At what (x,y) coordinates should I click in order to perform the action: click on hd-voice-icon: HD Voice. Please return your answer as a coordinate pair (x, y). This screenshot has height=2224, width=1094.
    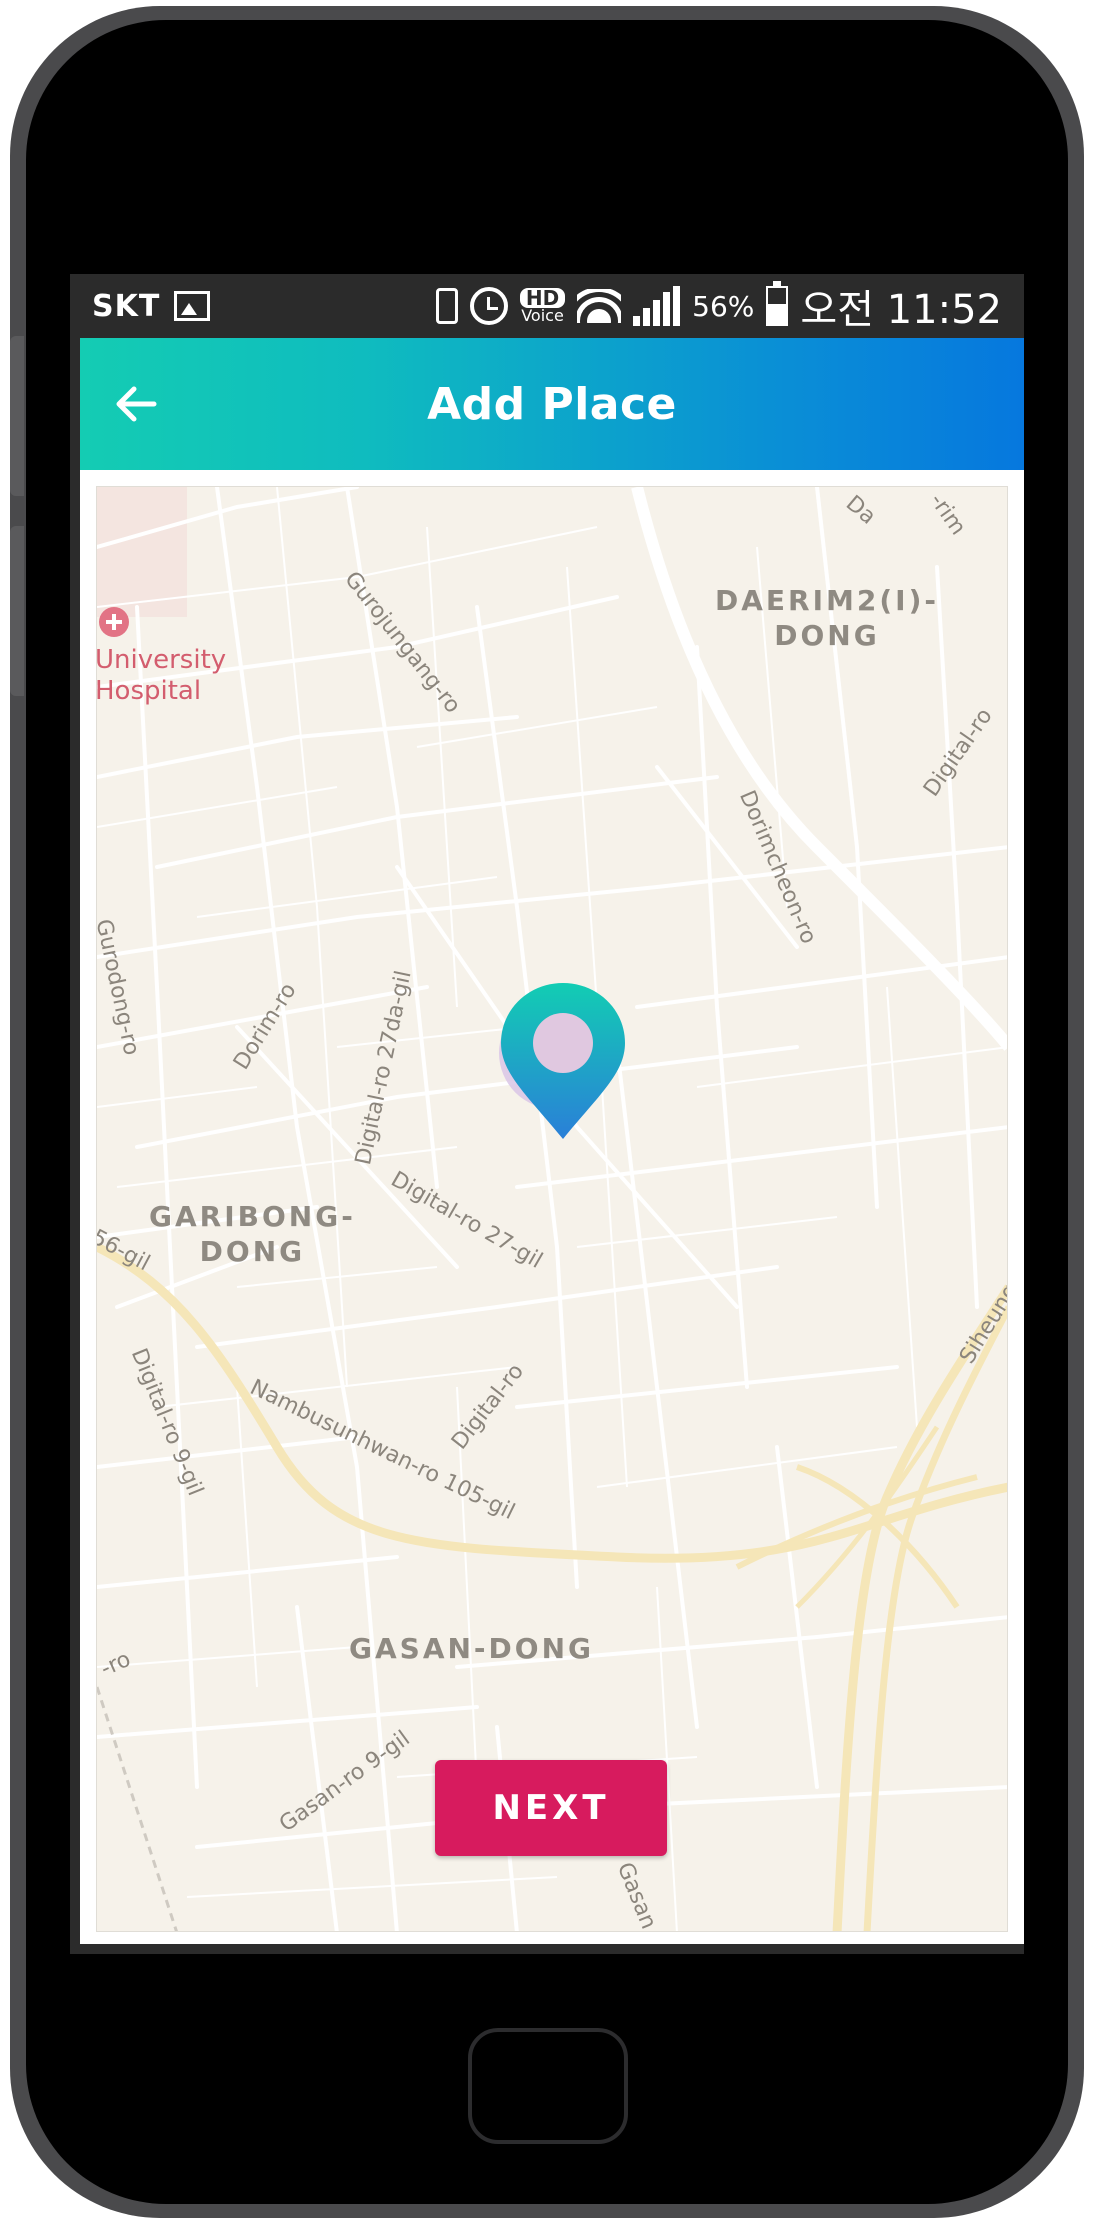
    Looking at the image, I should click on (542, 306).